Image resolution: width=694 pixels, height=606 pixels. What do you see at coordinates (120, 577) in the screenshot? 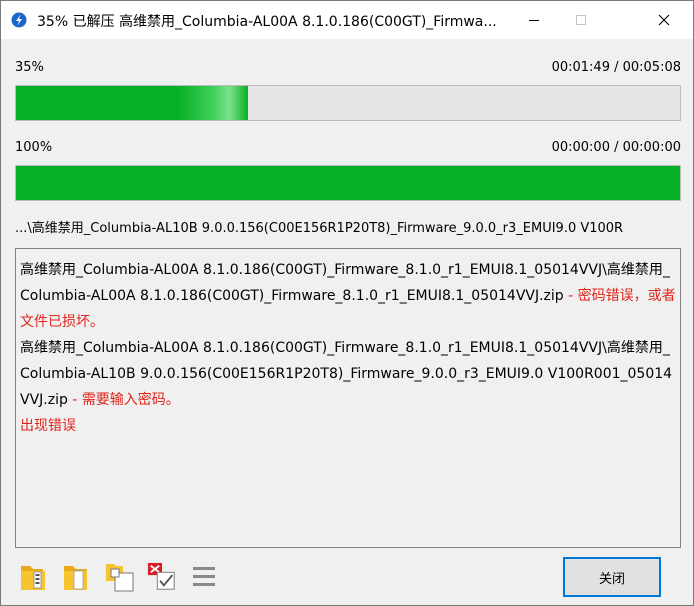
I see `copy-icon` at bounding box center [120, 577].